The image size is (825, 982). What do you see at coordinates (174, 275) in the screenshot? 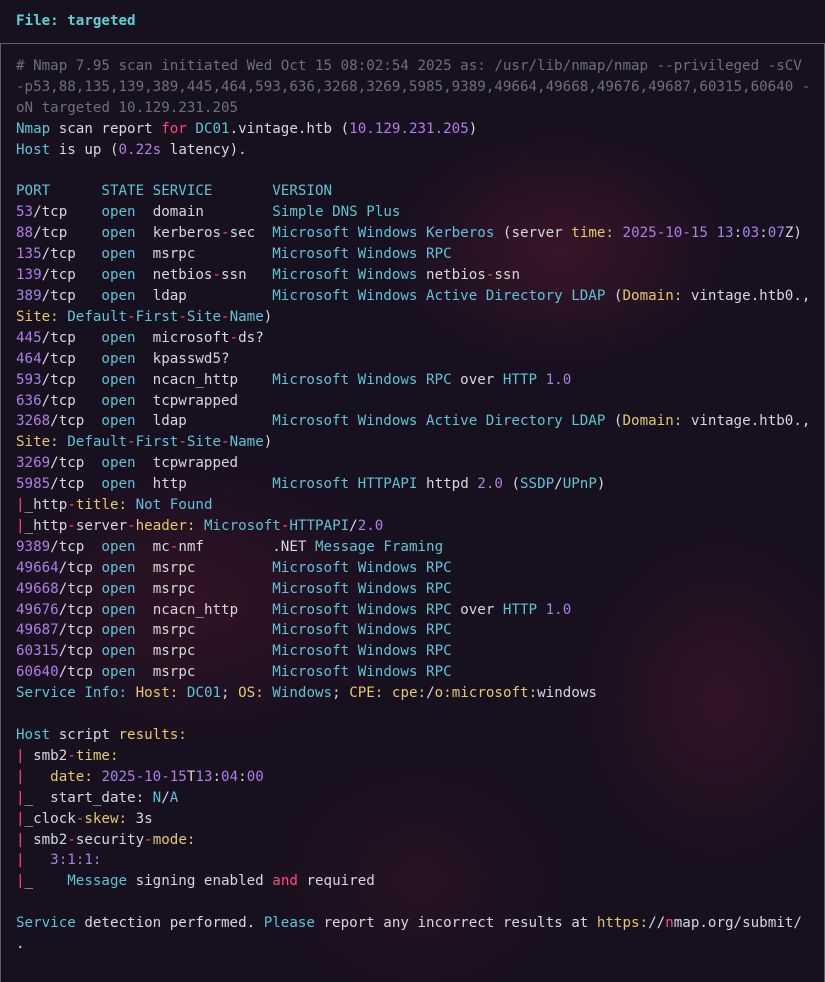
I see `output-text: netbios` at bounding box center [174, 275].